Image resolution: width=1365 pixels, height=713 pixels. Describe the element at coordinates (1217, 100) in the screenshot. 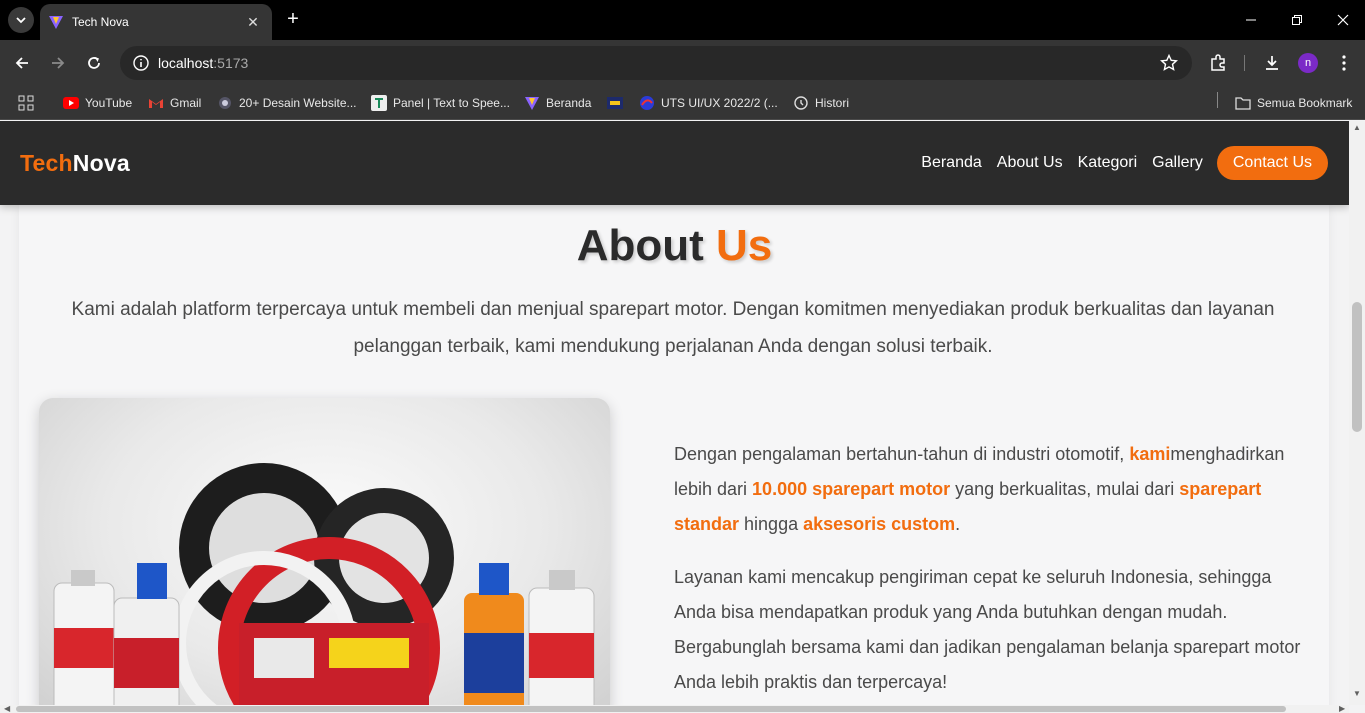

I see `bookmarks-divider` at that location.